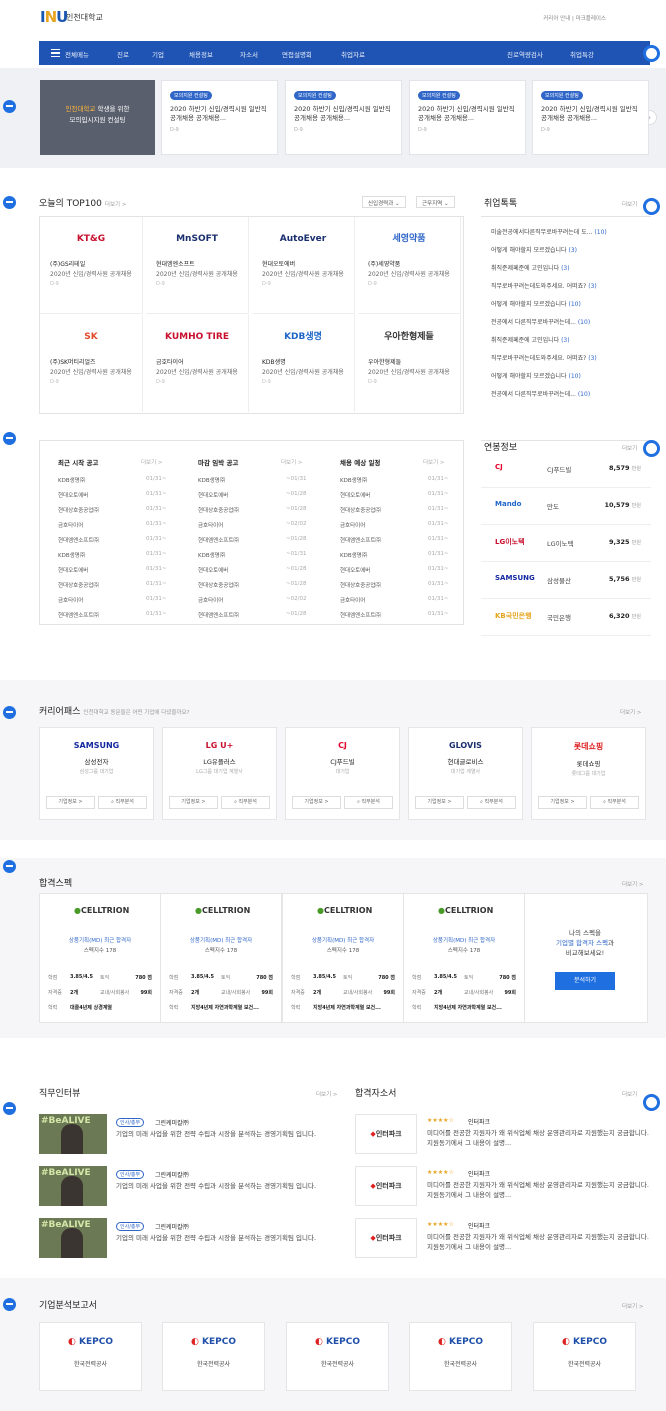 This screenshot has height=1411, width=666. I want to click on nav-all-menu: 전체메뉴, so click(77, 54).